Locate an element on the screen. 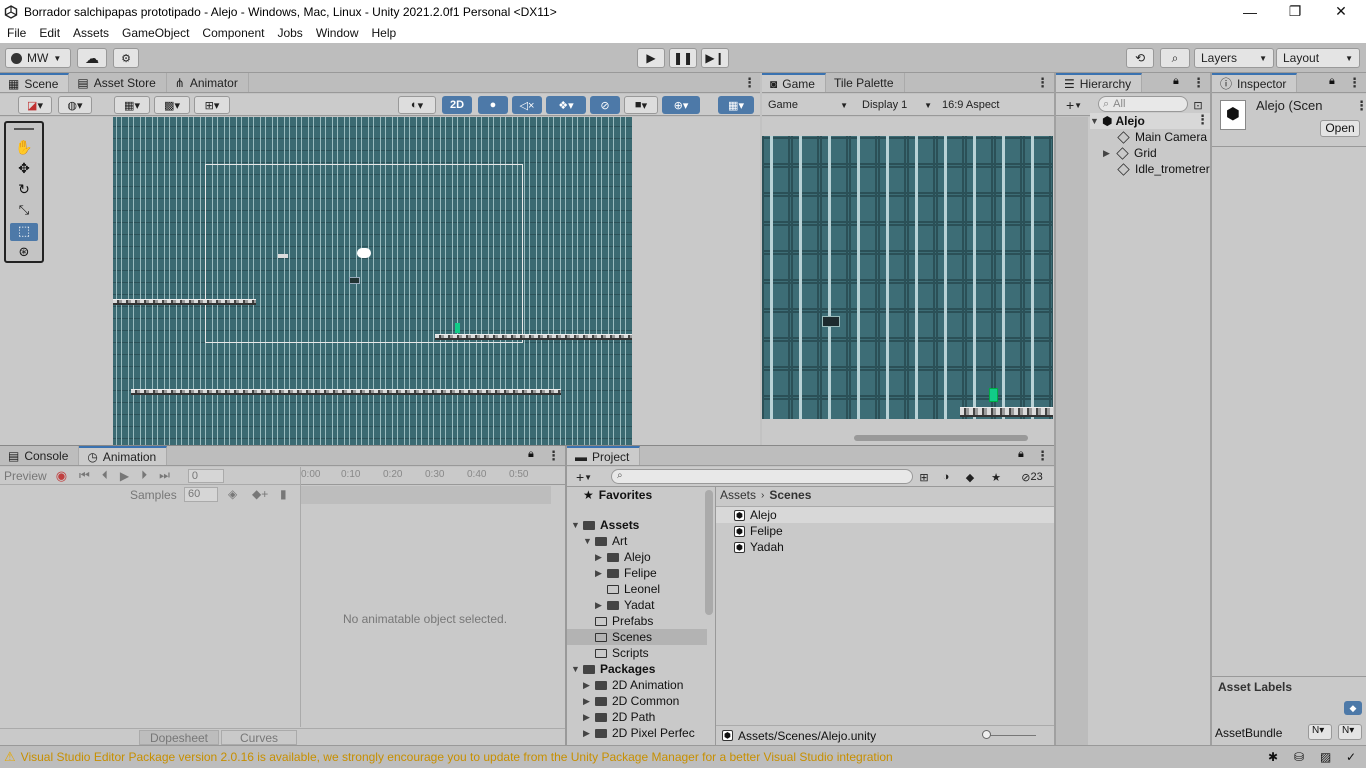 This screenshot has width=1366, height=768. cache-icon: ⛁ is located at coordinates (1299, 757).